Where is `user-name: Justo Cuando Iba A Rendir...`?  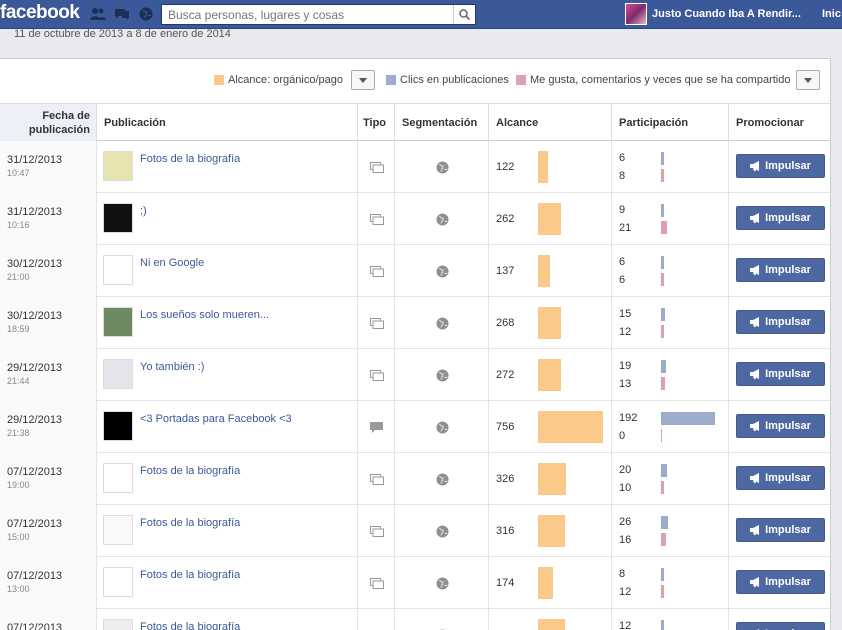
user-name: Justo Cuando Iba A Rendir... is located at coordinates (726, 14).